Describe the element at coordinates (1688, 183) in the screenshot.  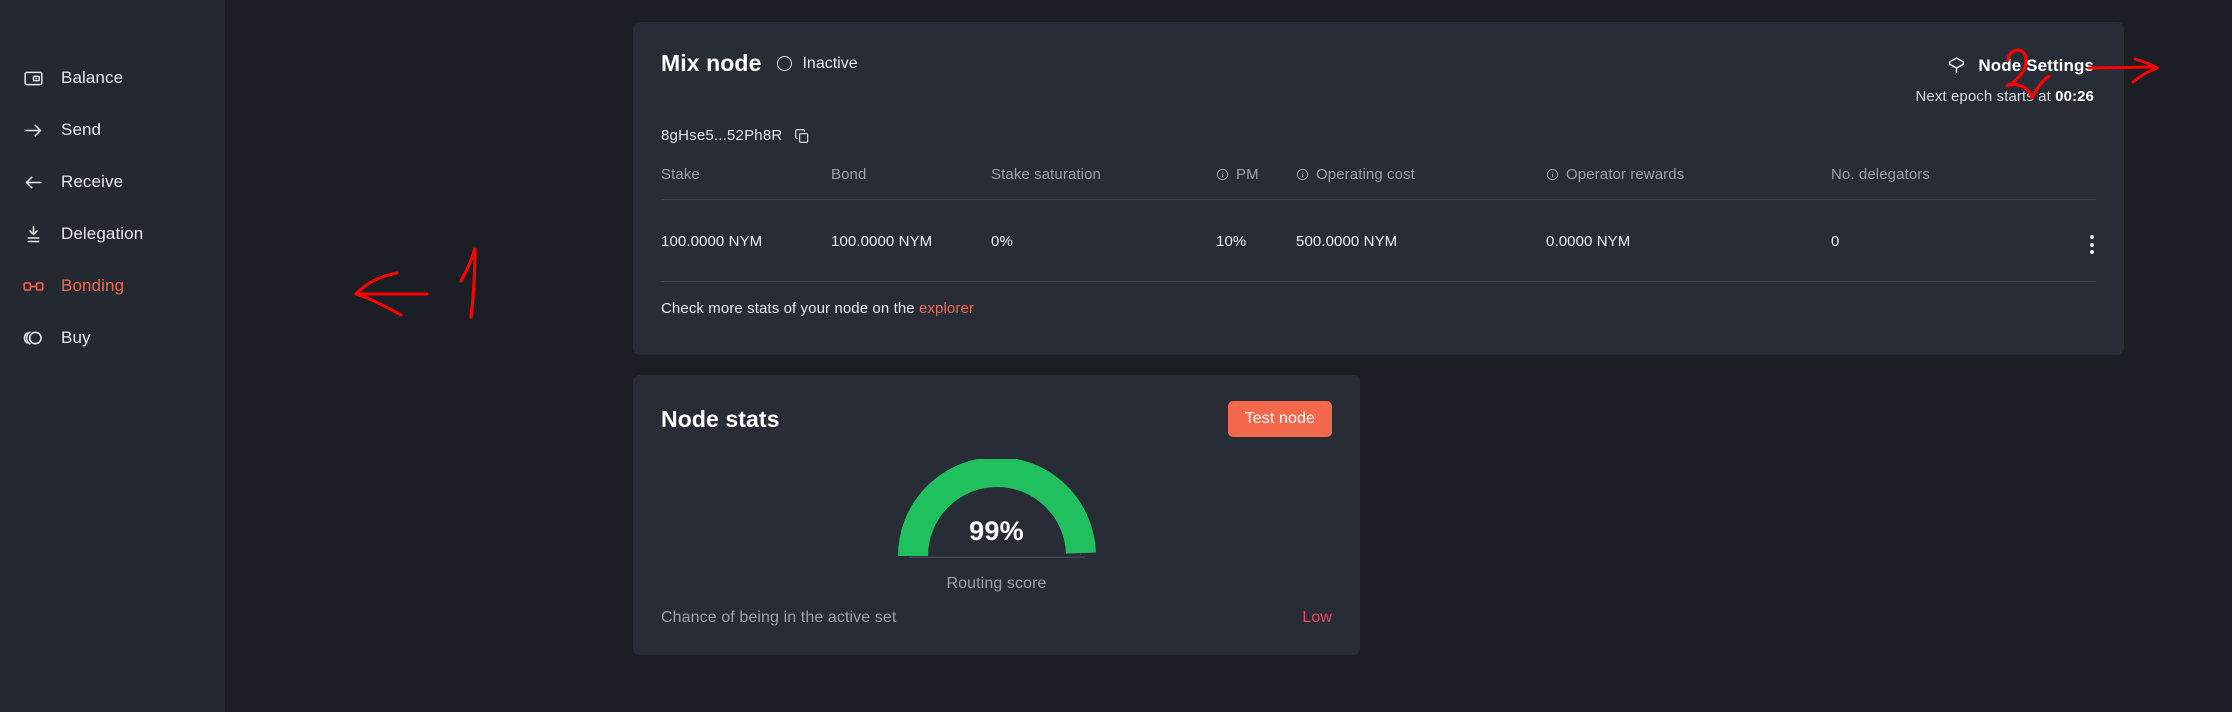
I see `th-operator-rewards: Operator rewards` at that location.